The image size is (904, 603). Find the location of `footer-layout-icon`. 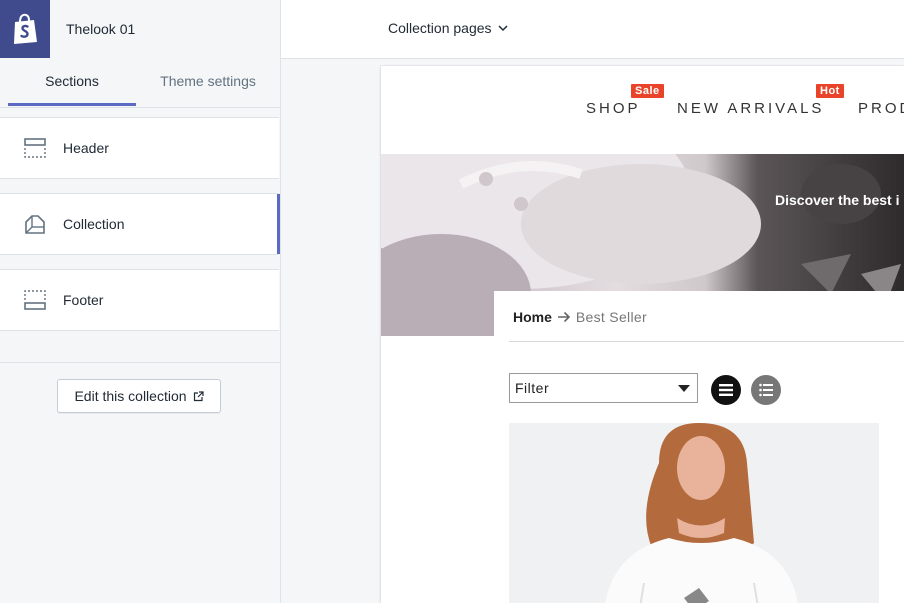

footer-layout-icon is located at coordinates (35, 300).